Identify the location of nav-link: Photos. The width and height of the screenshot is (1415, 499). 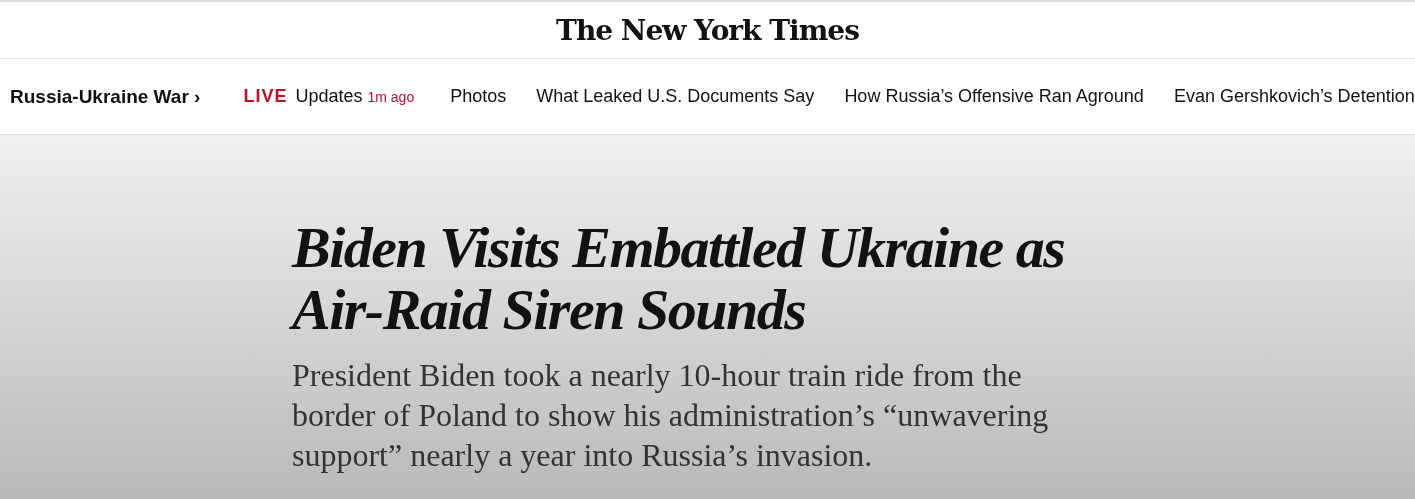
(478, 96).